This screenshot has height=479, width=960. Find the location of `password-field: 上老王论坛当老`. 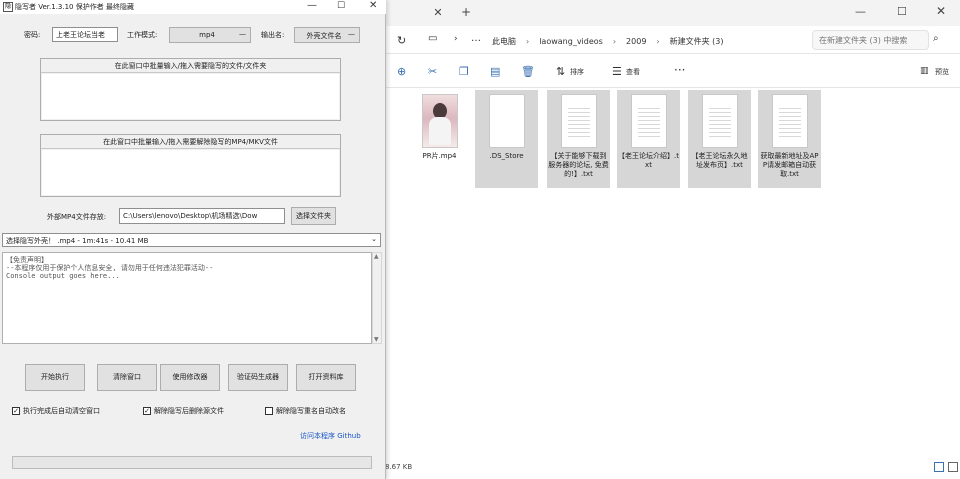

password-field: 上老王论坛当老 is located at coordinates (85, 34).